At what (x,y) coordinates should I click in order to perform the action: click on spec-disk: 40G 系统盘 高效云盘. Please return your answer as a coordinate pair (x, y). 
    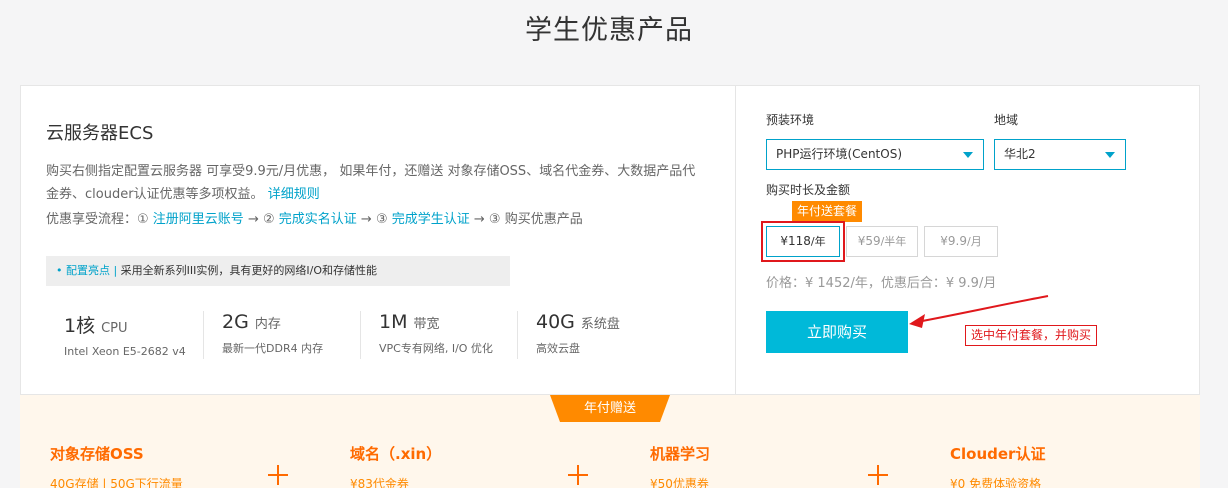
    Looking at the image, I should click on (595, 335).